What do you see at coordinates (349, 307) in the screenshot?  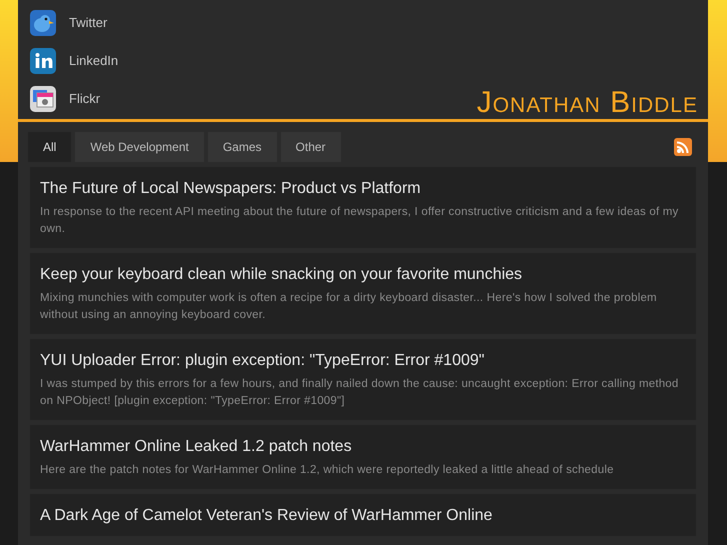 I see `post-summary: Mixing munchies with computer work is often a recipe for a dirty keyboard disaster... Here's how I solved the problem without using an annoying keyboard cover.` at bounding box center [349, 307].